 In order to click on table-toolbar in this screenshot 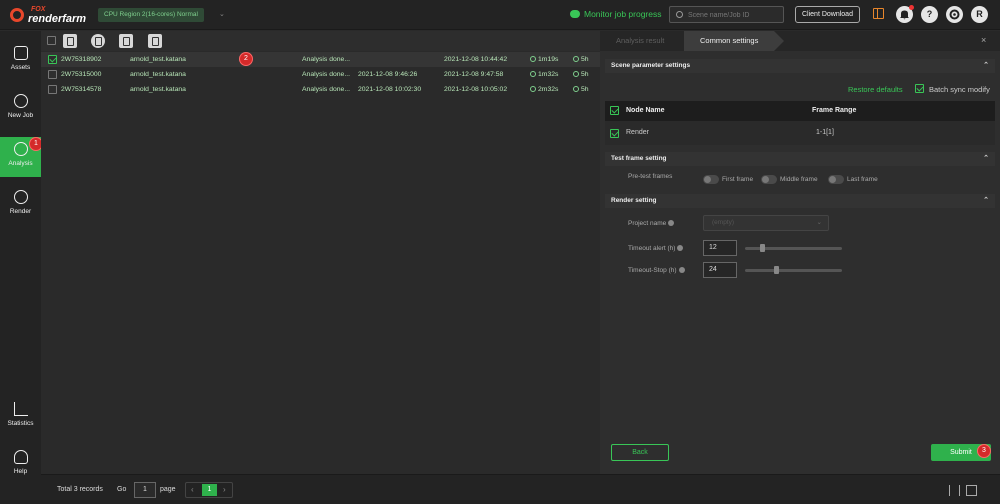, I will do `click(320, 41)`.